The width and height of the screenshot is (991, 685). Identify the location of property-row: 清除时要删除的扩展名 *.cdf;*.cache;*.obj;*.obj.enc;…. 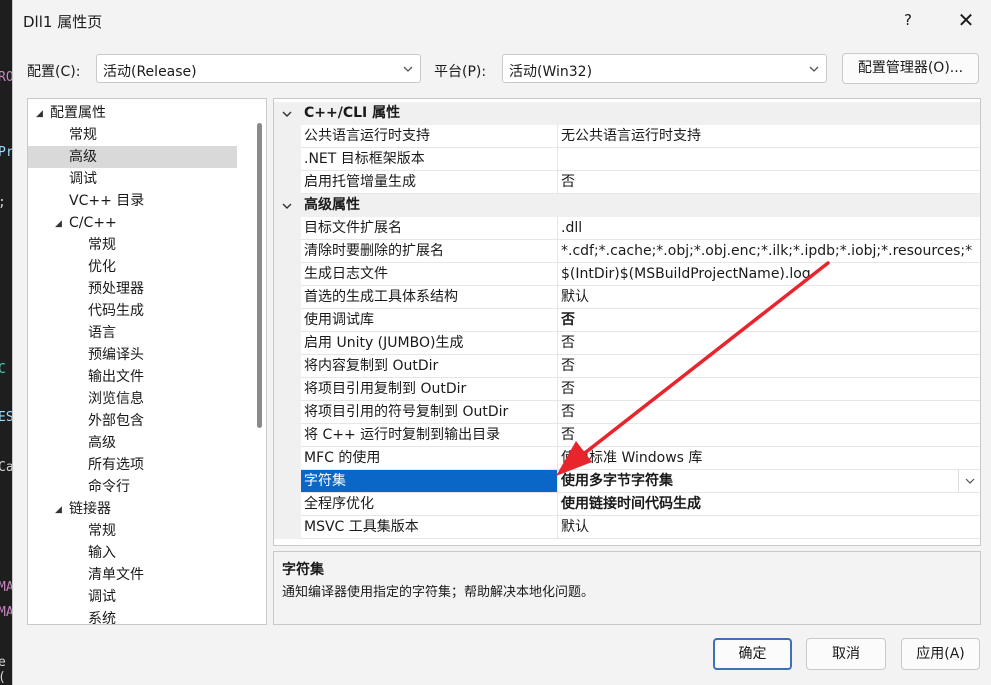
(627, 251).